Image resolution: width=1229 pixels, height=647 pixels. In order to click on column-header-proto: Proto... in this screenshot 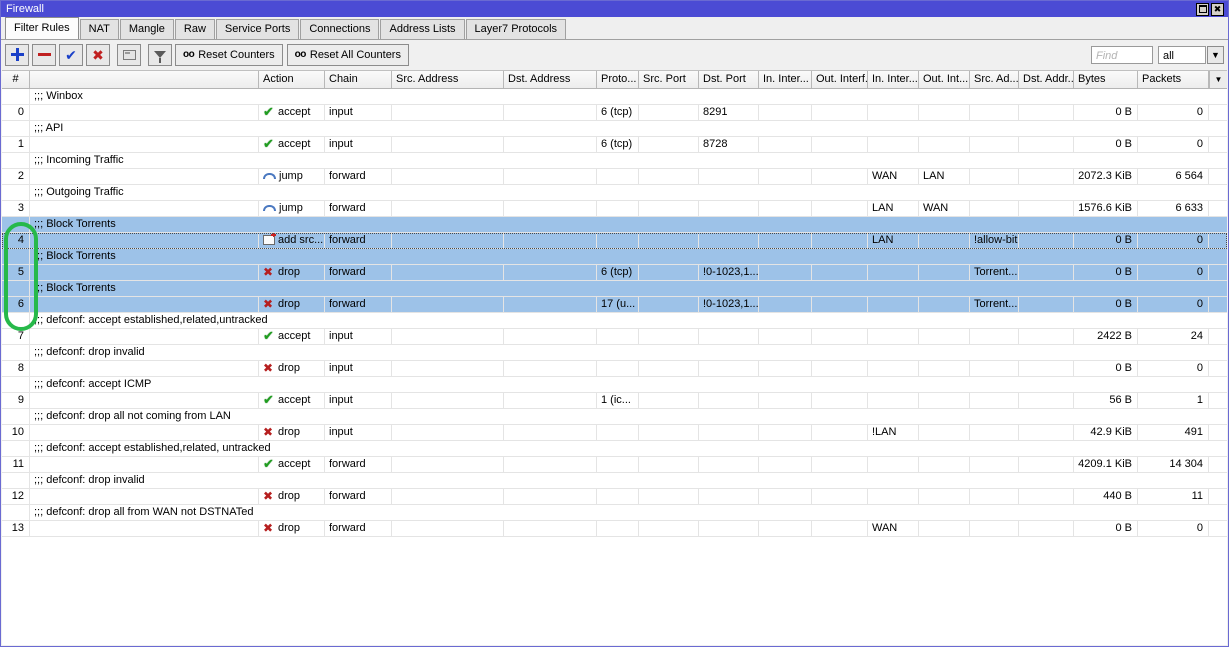, I will do `click(618, 79)`.